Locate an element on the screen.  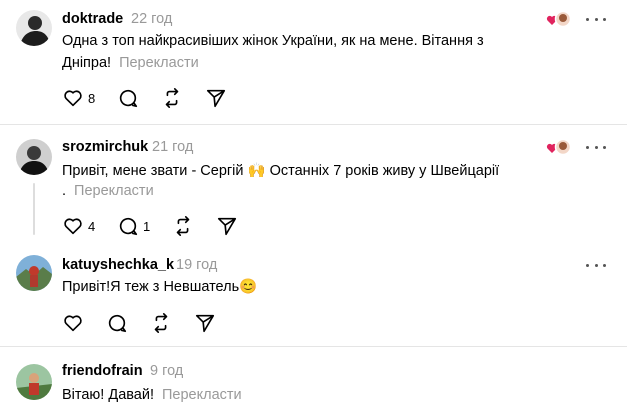
reply-button: 1 is located at coordinates (133, 226).